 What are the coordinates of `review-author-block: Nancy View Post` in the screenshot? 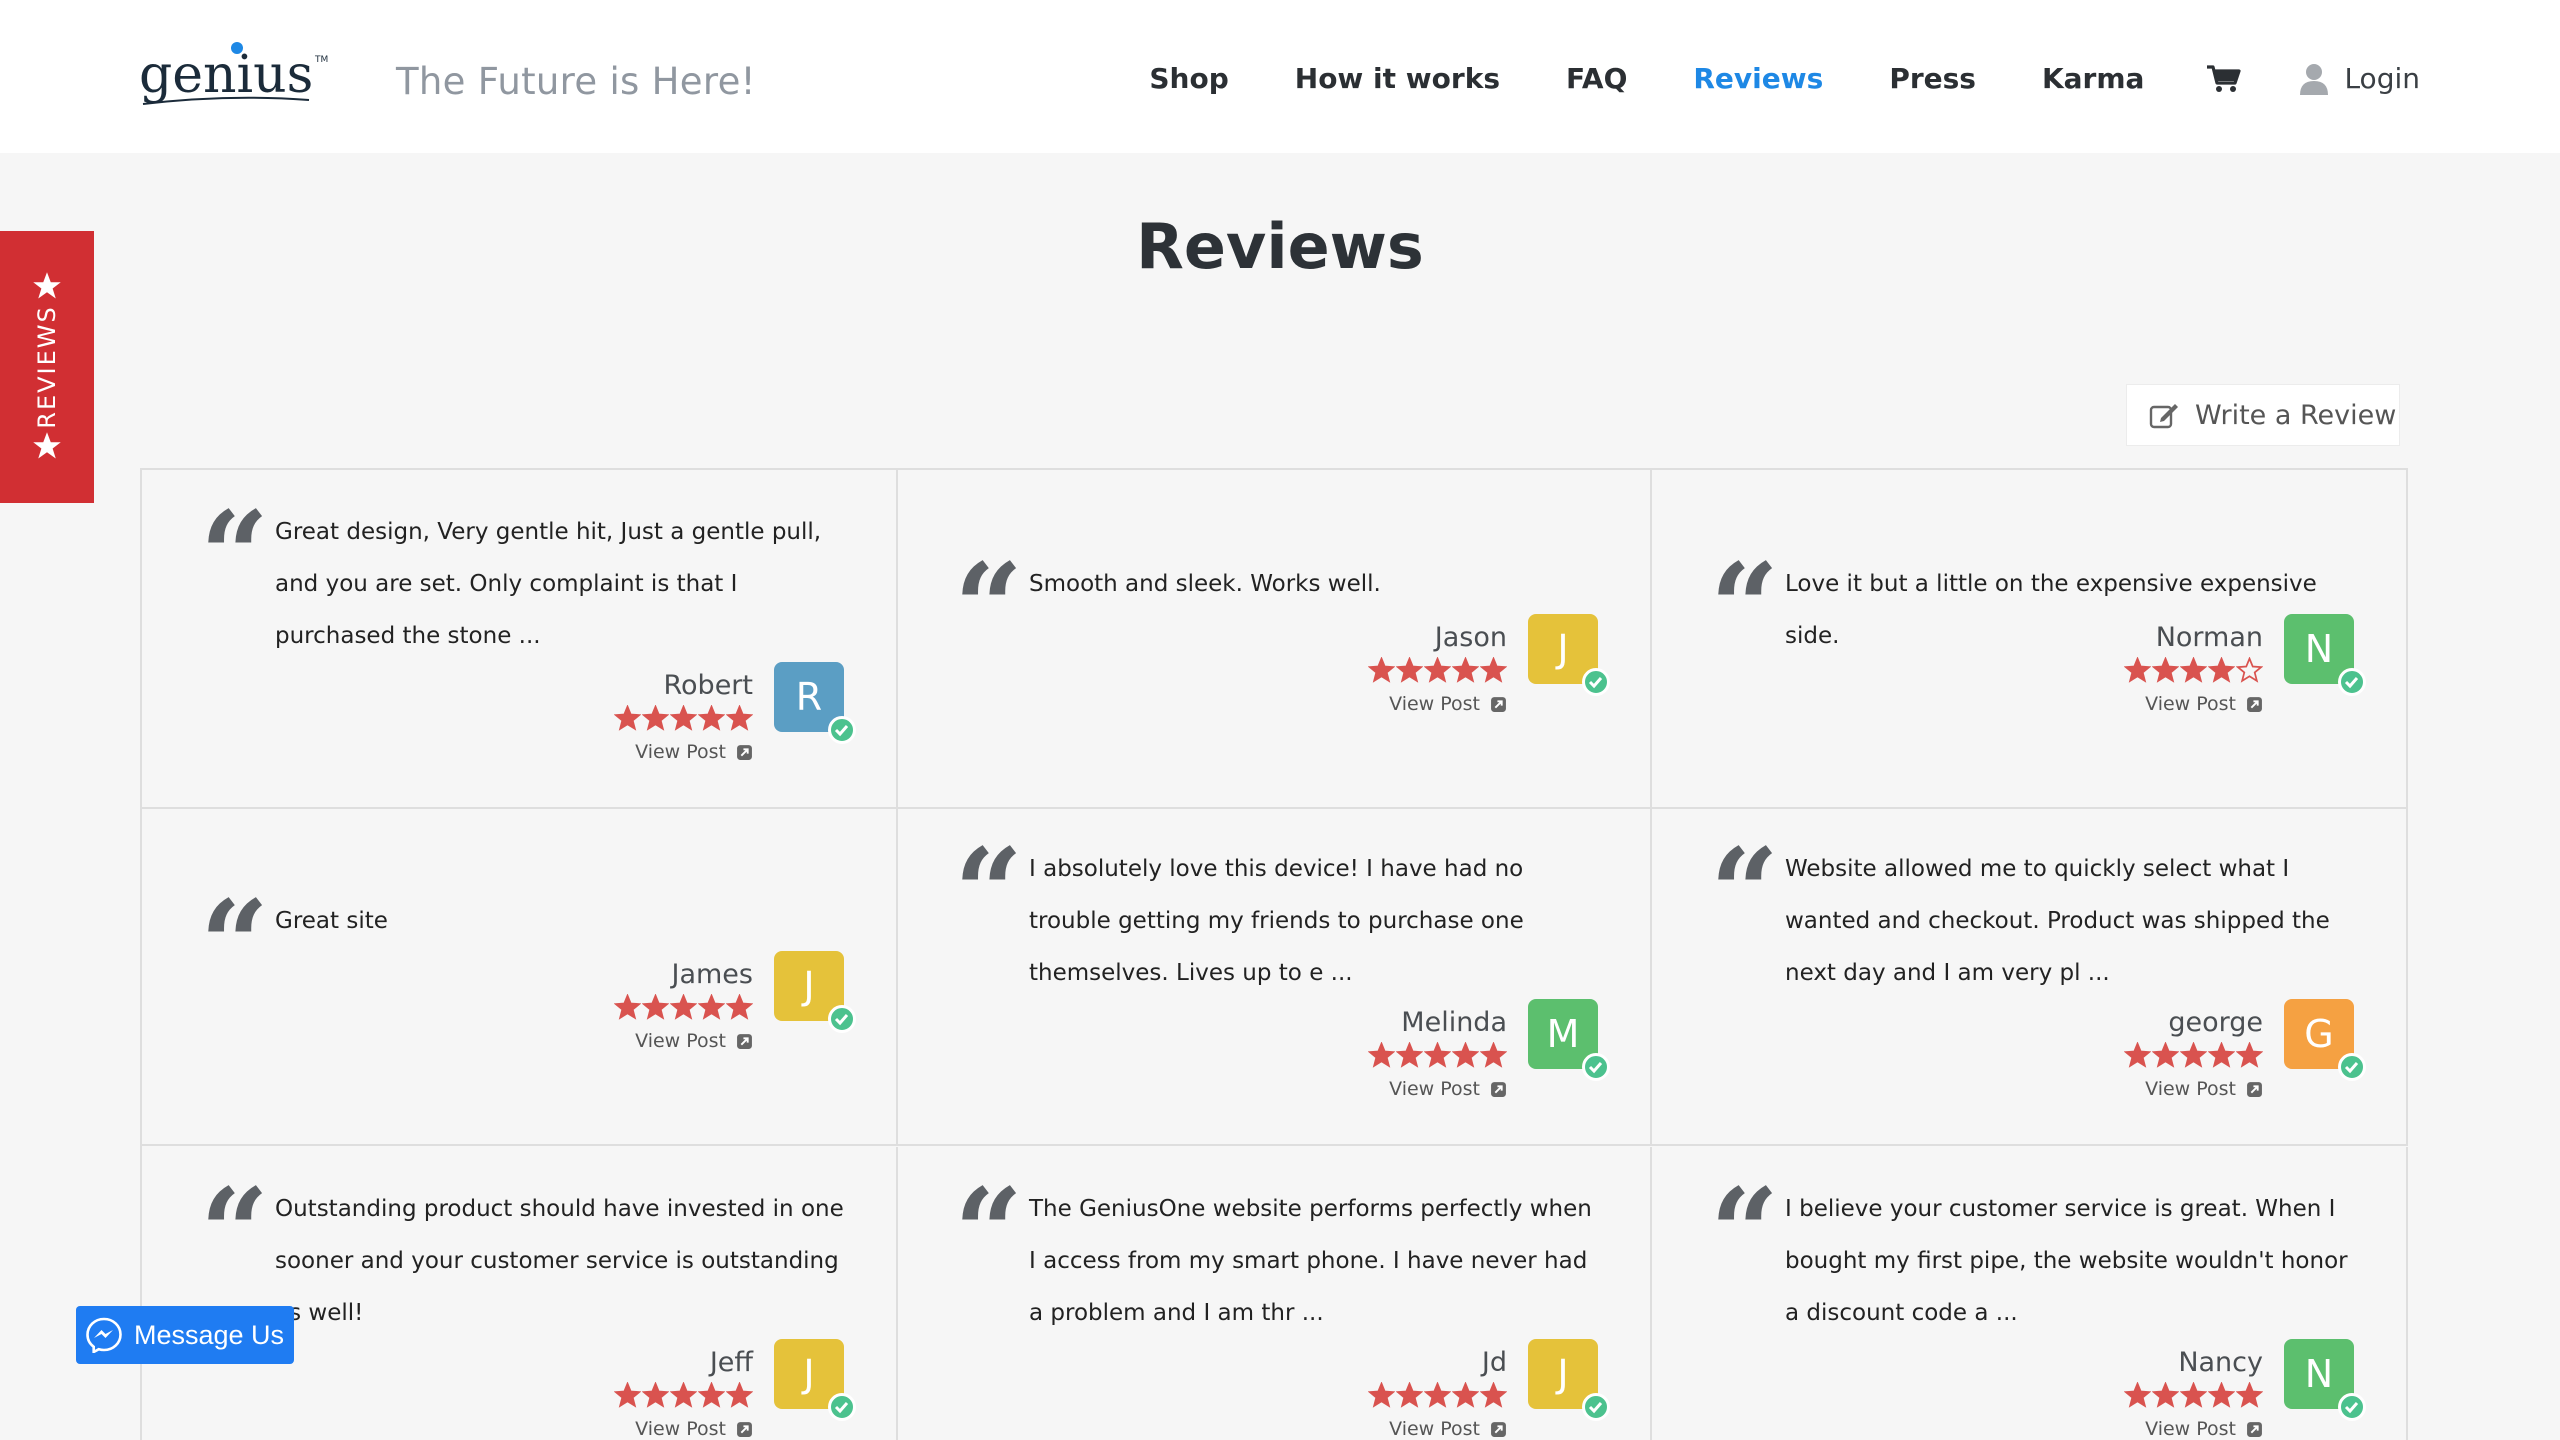 It's located at (2193, 1393).